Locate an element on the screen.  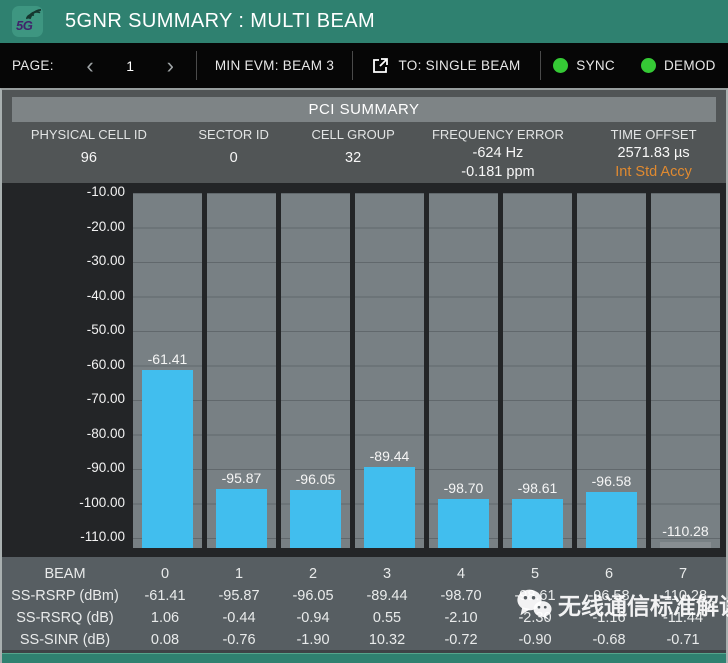
pci-field: FREQUENCY ERROR -624 Hz -0.181 ppm is located at coordinates (498, 154).